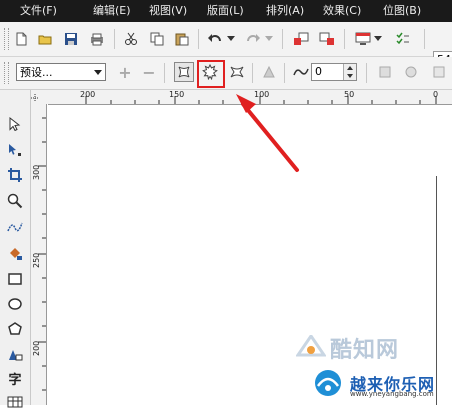 This screenshot has height=411, width=452. What do you see at coordinates (349, 72) in the screenshot?
I see `spinner-arrows-icon` at bounding box center [349, 72].